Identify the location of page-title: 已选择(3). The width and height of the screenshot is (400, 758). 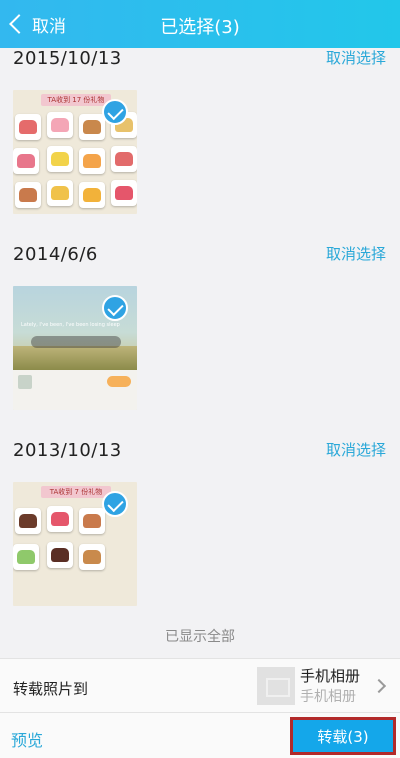
(200, 27).